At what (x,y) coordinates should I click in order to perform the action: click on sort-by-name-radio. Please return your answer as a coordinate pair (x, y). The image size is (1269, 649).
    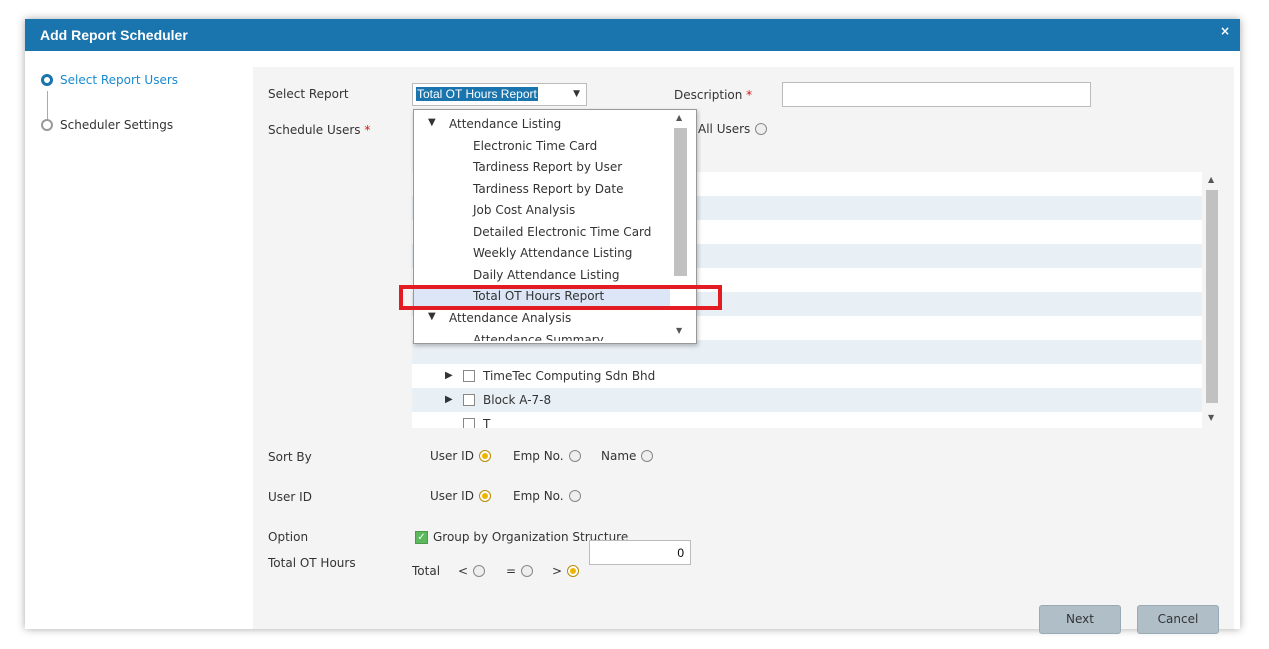
    Looking at the image, I should click on (647, 456).